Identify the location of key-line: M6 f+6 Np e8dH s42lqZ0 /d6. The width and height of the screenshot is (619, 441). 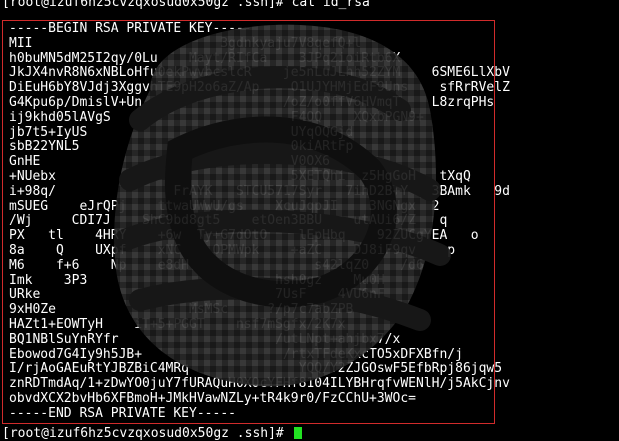
(216, 265).